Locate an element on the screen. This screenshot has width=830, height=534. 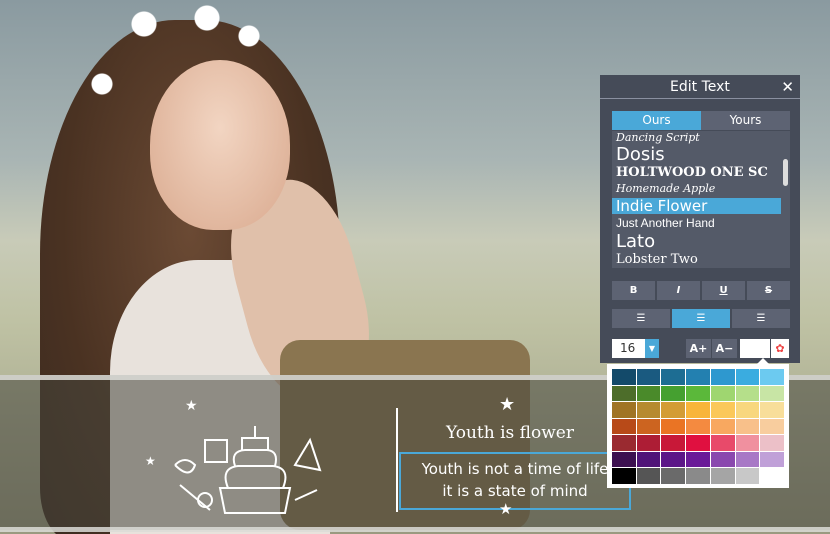
font-item: HOLTWOOD ONE SC is located at coordinates (699, 173).